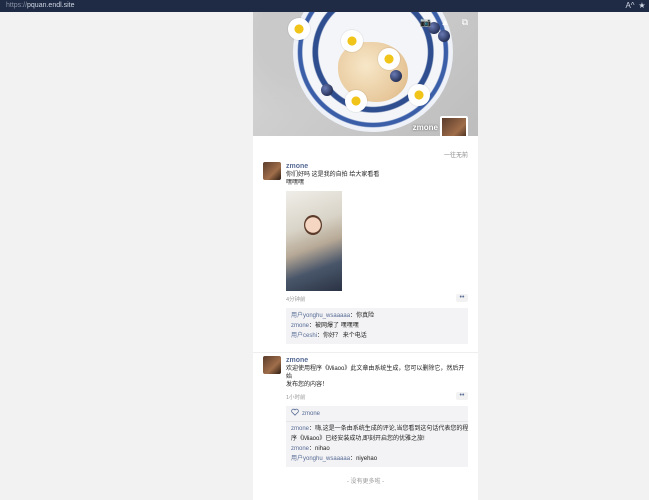 This screenshot has height=500, width=649. Describe the element at coordinates (296, 398) in the screenshot. I see `post-time: 1小时前` at that location.